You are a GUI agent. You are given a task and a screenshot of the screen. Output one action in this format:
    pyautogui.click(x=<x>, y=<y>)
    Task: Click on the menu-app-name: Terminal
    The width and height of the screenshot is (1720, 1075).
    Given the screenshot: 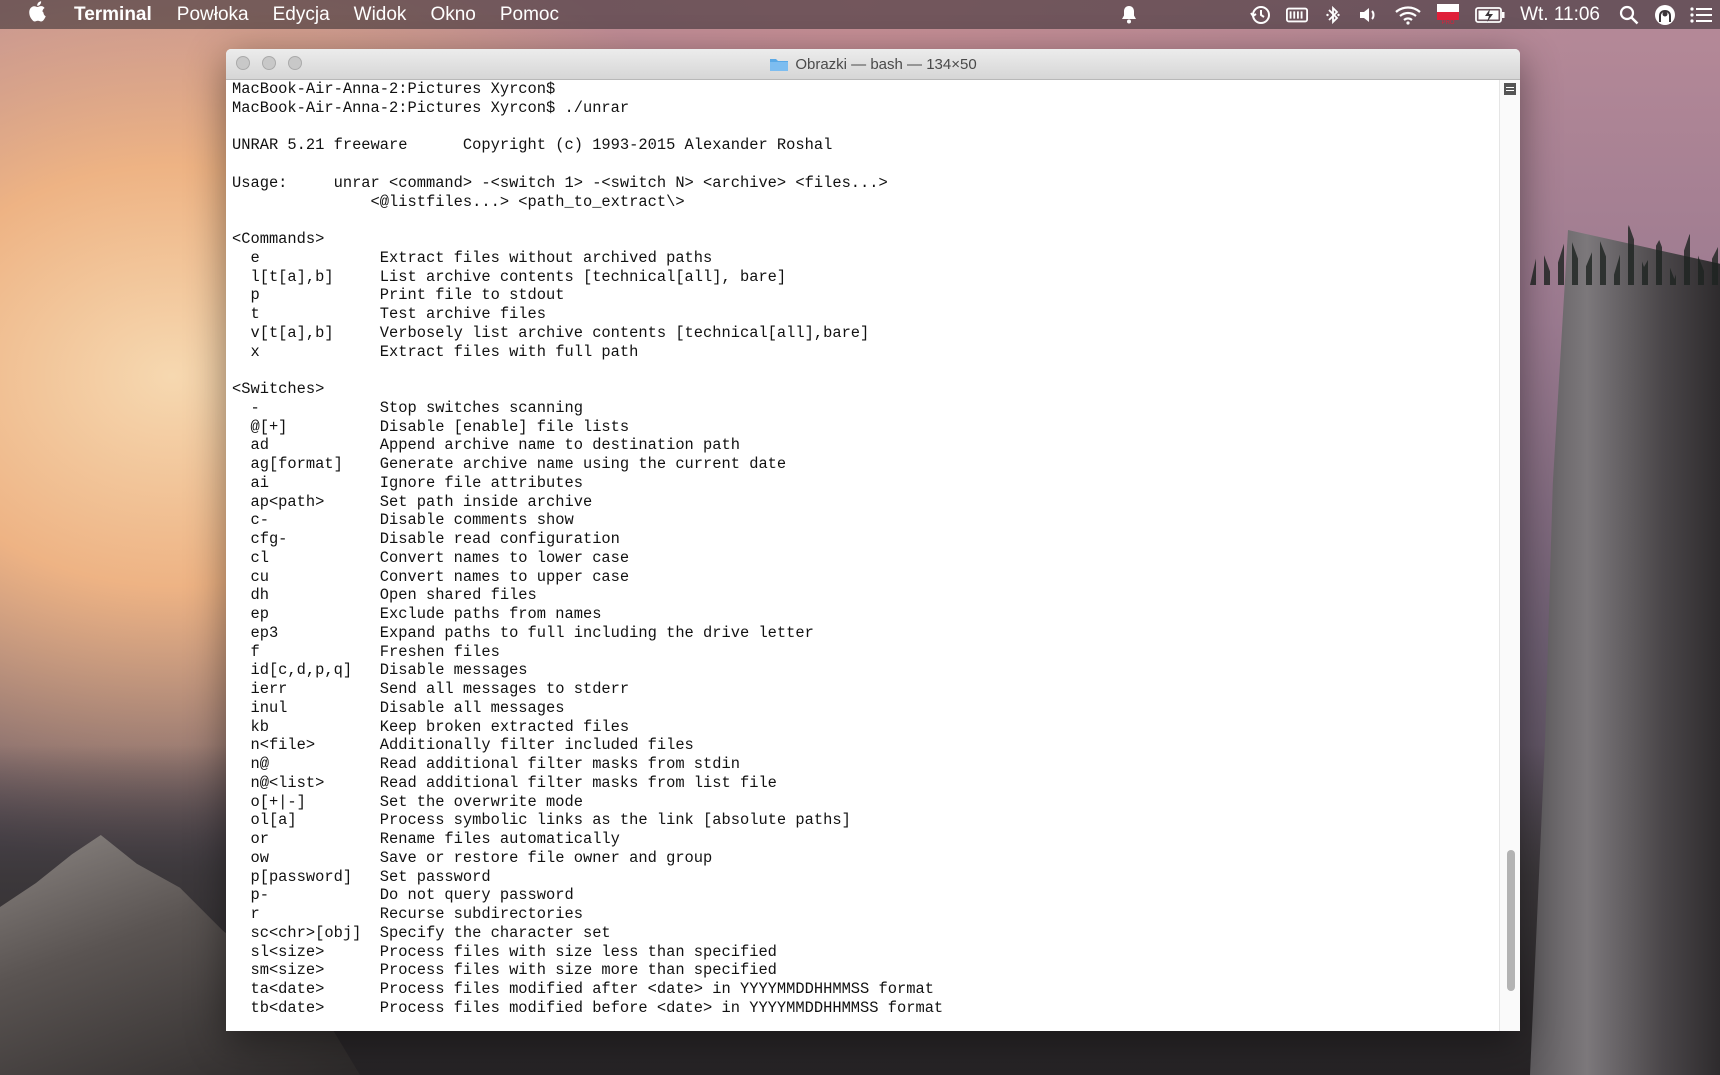 What is the action you would take?
    pyautogui.click(x=113, y=15)
    